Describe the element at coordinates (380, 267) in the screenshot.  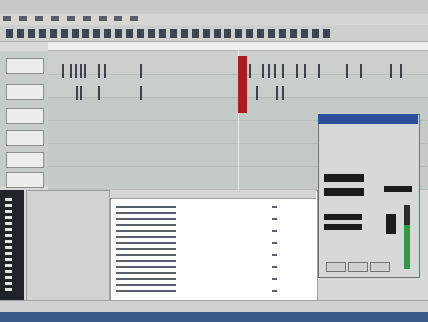
I see `apply-button` at that location.